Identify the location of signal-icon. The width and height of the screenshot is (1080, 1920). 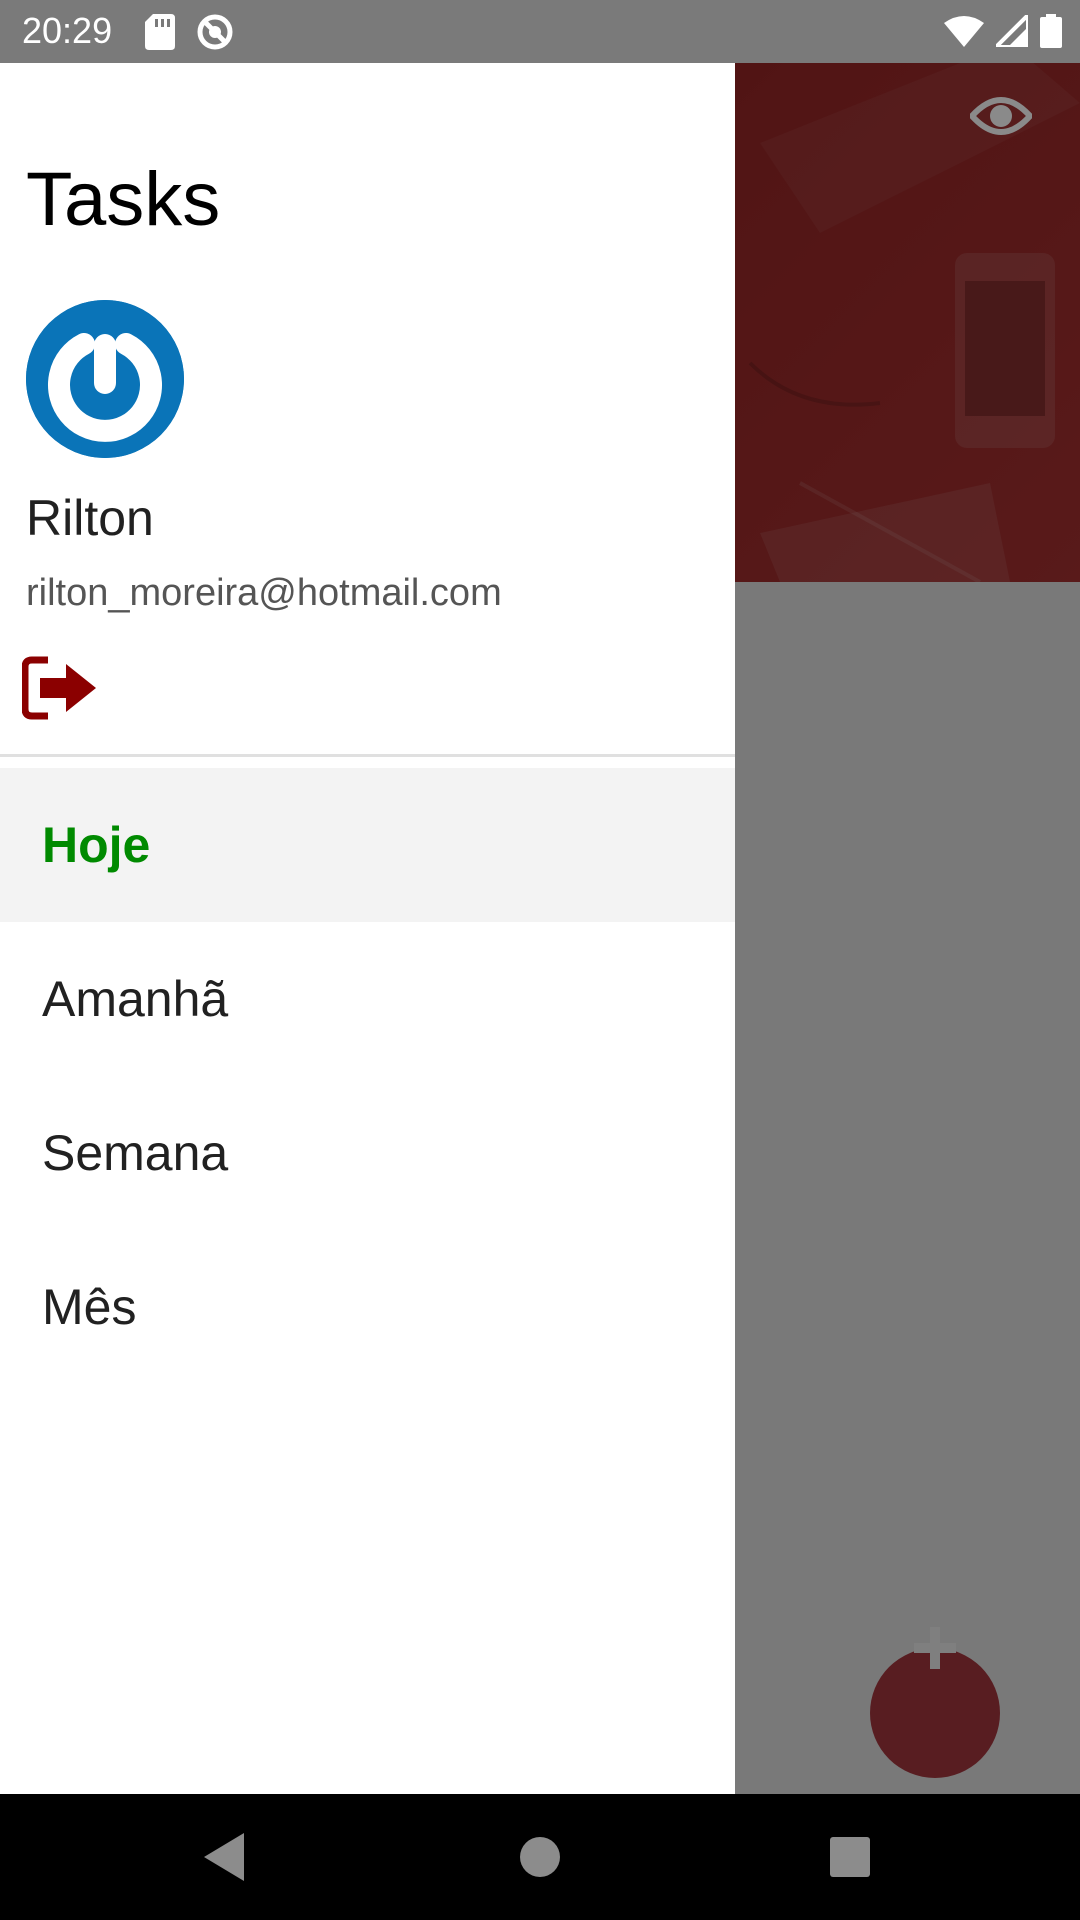
(1010, 31).